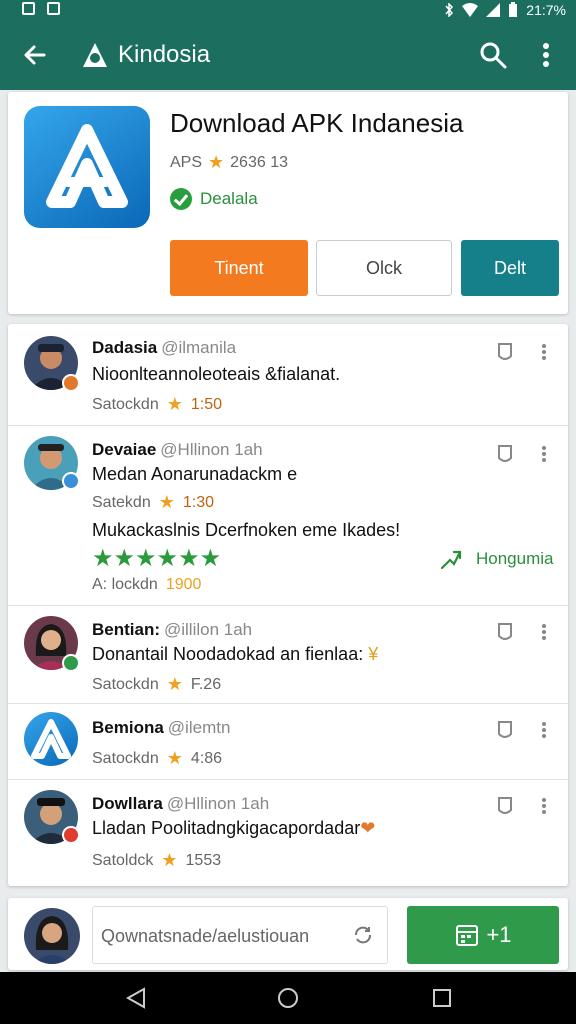 Image resolution: width=576 pixels, height=1024 pixels. Describe the element at coordinates (186, 162) in the screenshot. I see `app-meta-prefix: APS` at that location.